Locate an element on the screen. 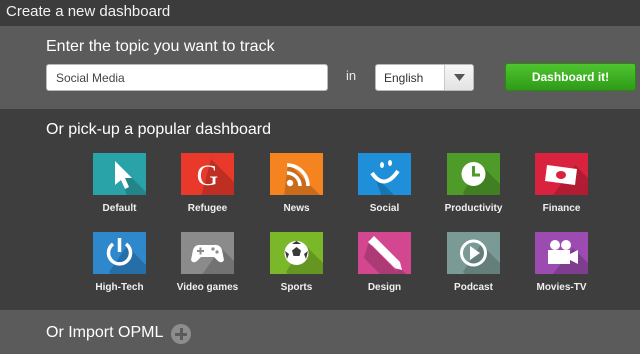  dashboard-it-button: Dashboard it! is located at coordinates (570, 77).